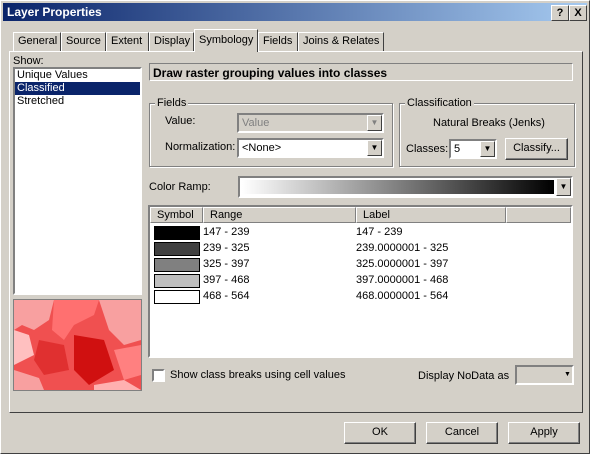 This screenshot has width=590, height=454. What do you see at coordinates (200, 147) in the screenshot?
I see `normalization-label: Normalization:` at bounding box center [200, 147].